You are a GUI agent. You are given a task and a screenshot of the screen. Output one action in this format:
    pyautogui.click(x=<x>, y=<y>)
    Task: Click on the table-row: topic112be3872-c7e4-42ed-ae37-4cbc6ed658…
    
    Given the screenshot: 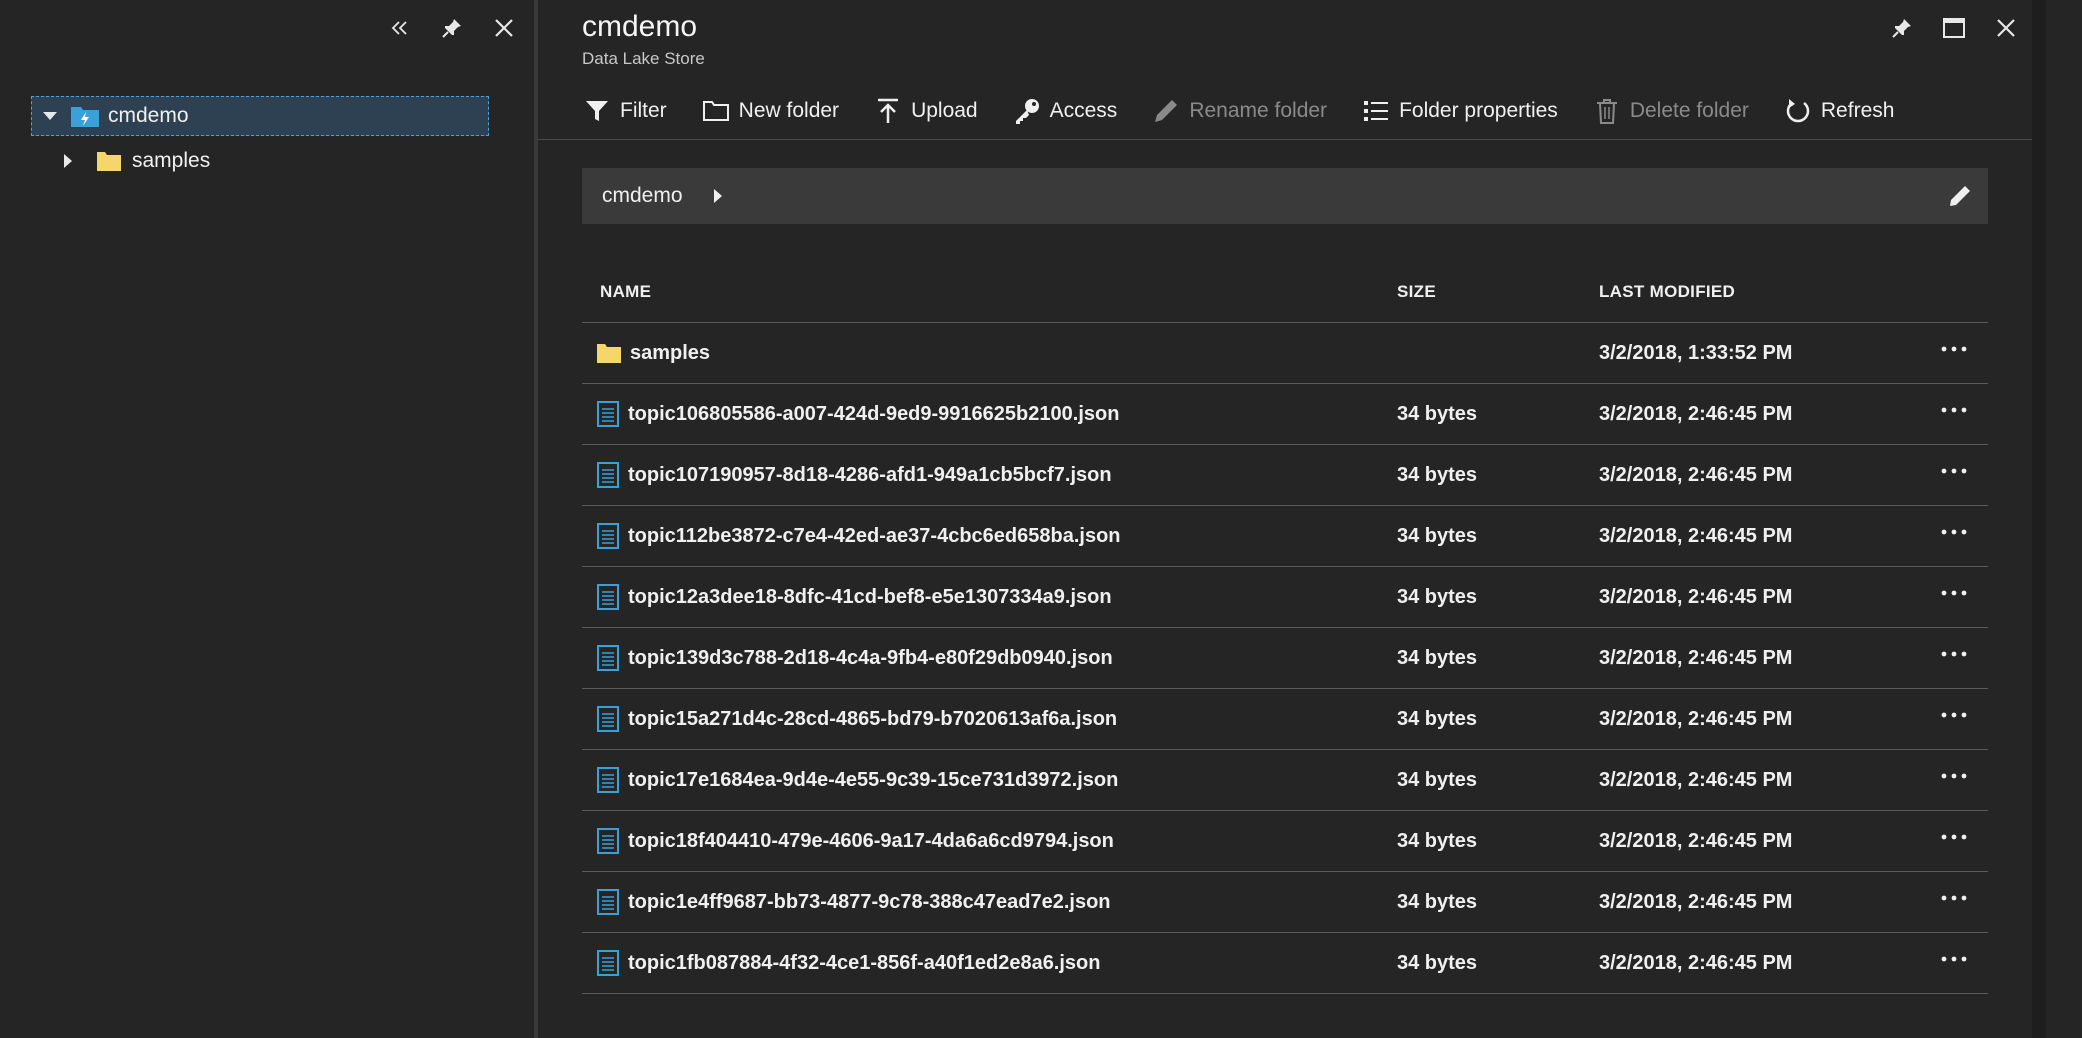 What is the action you would take?
    pyautogui.click(x=1285, y=536)
    